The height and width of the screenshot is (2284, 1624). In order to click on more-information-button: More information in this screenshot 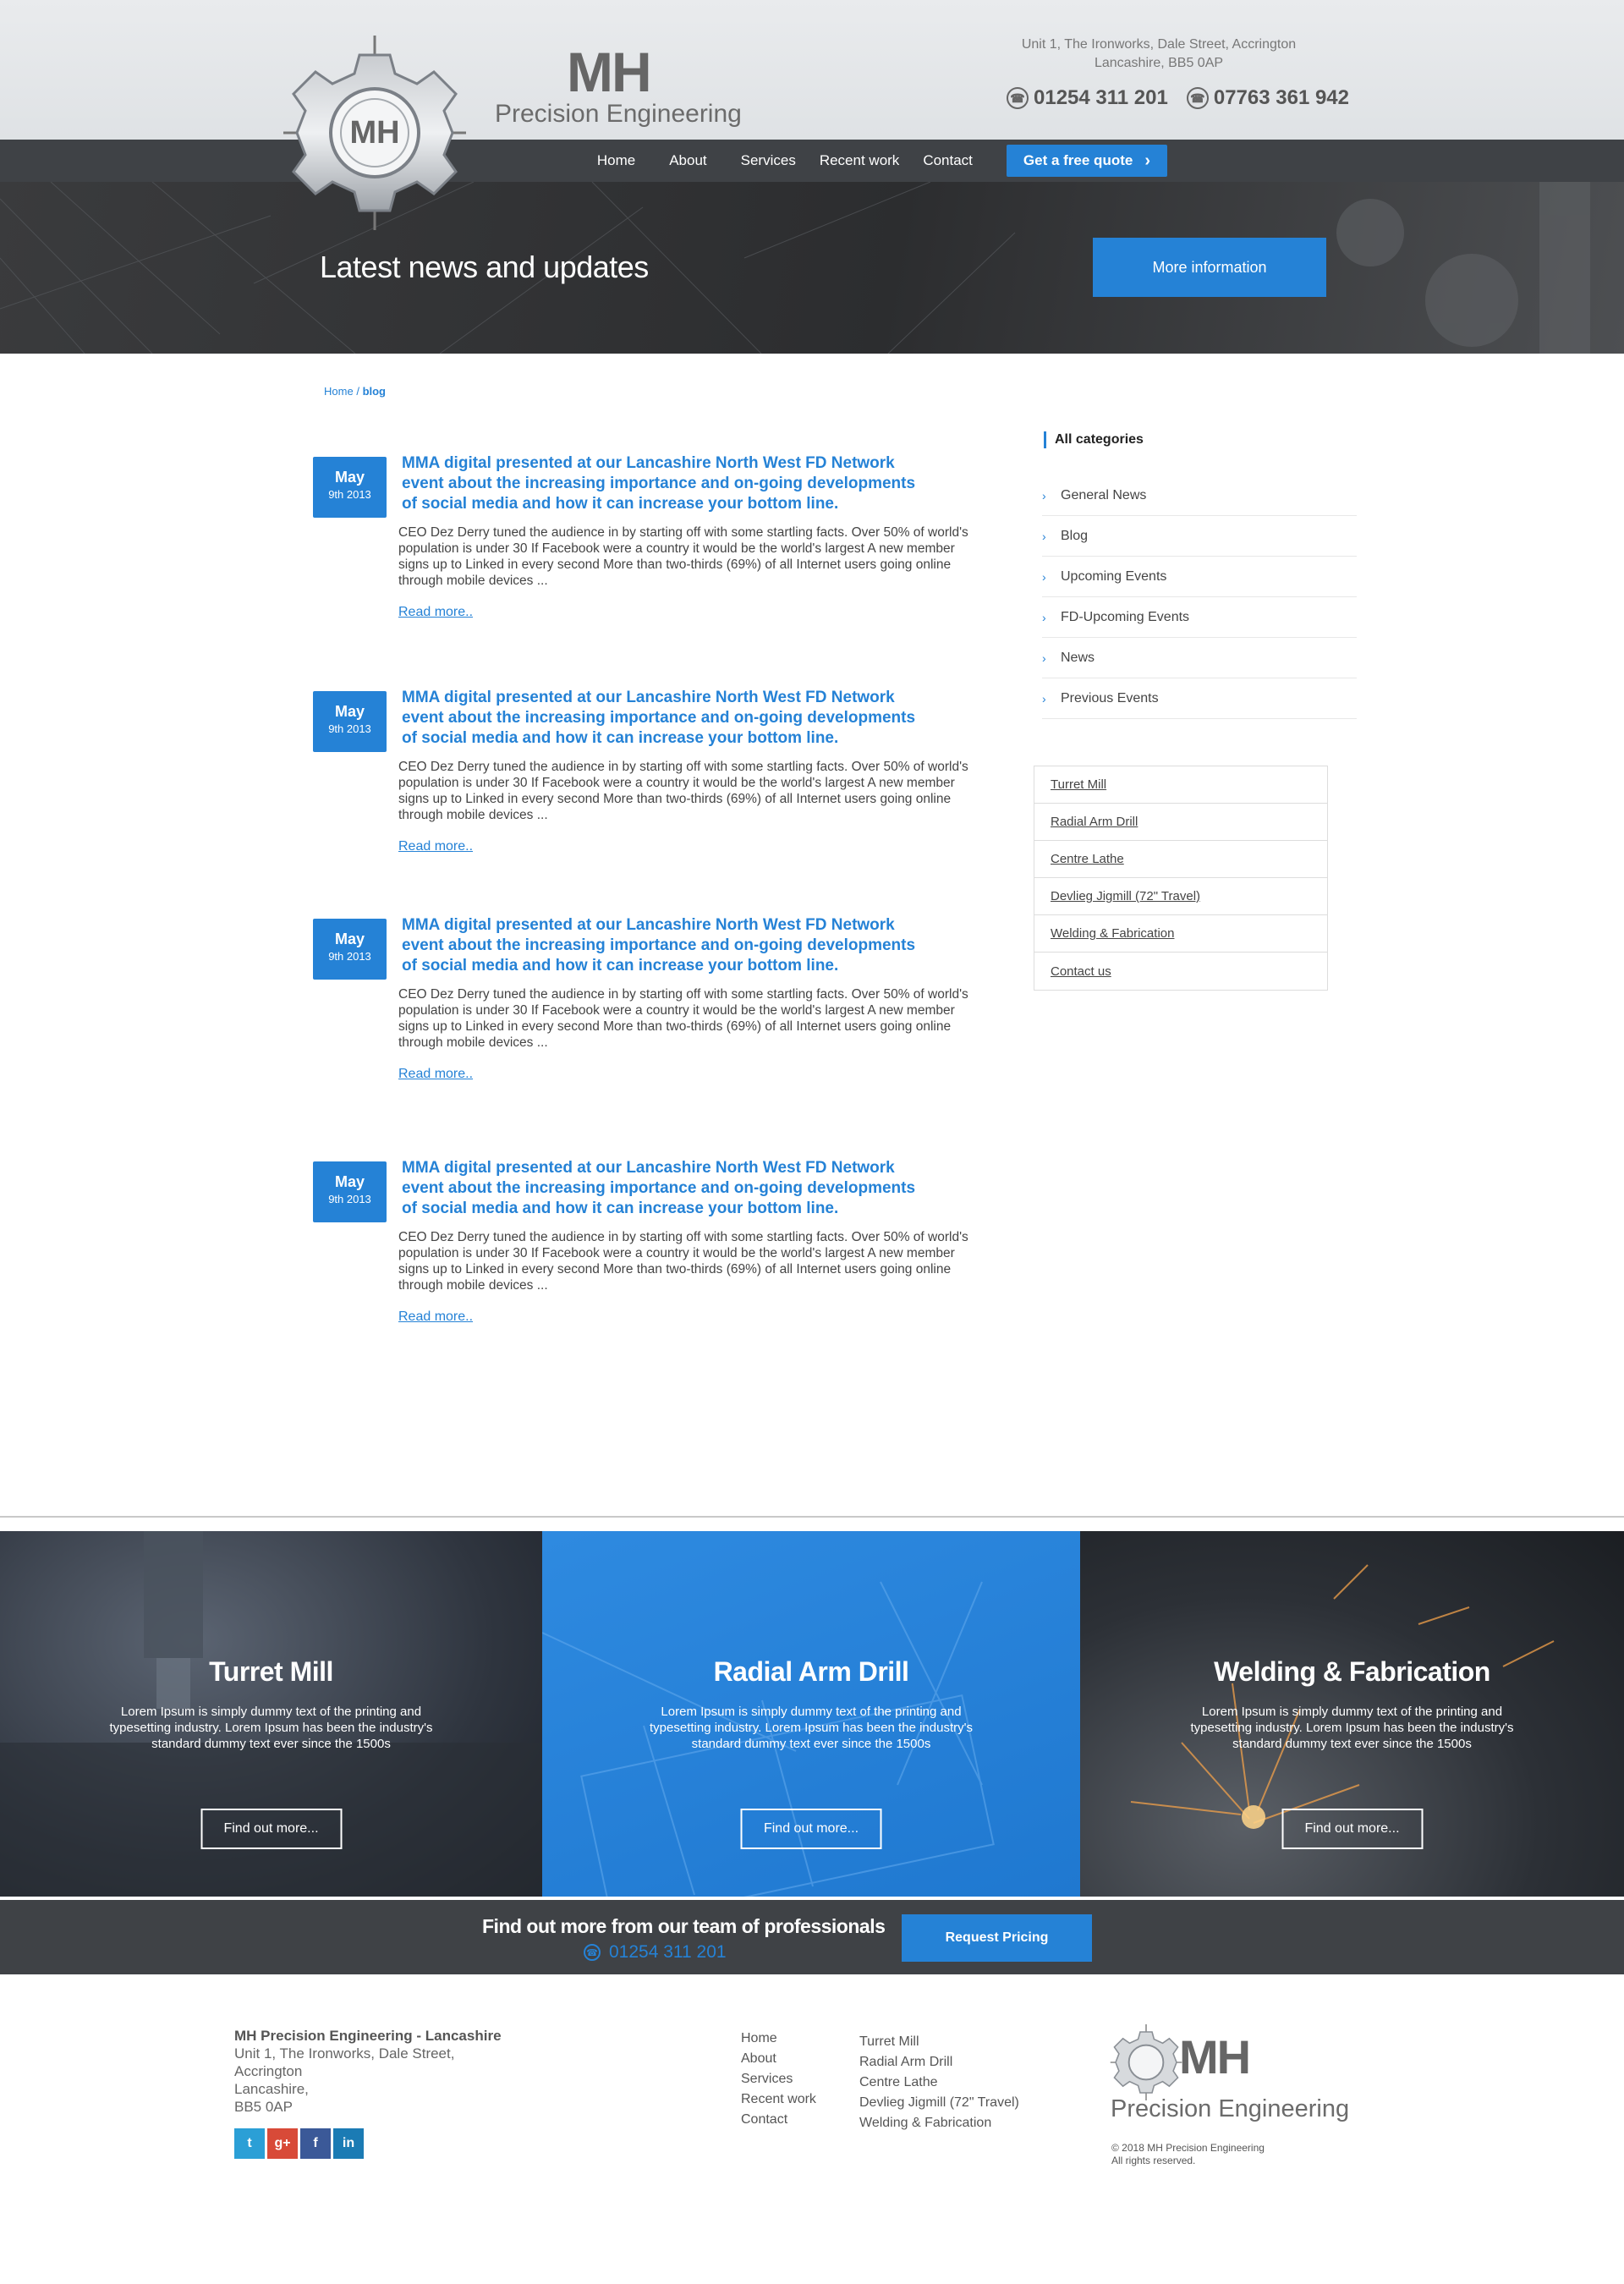, I will do `click(1210, 268)`.